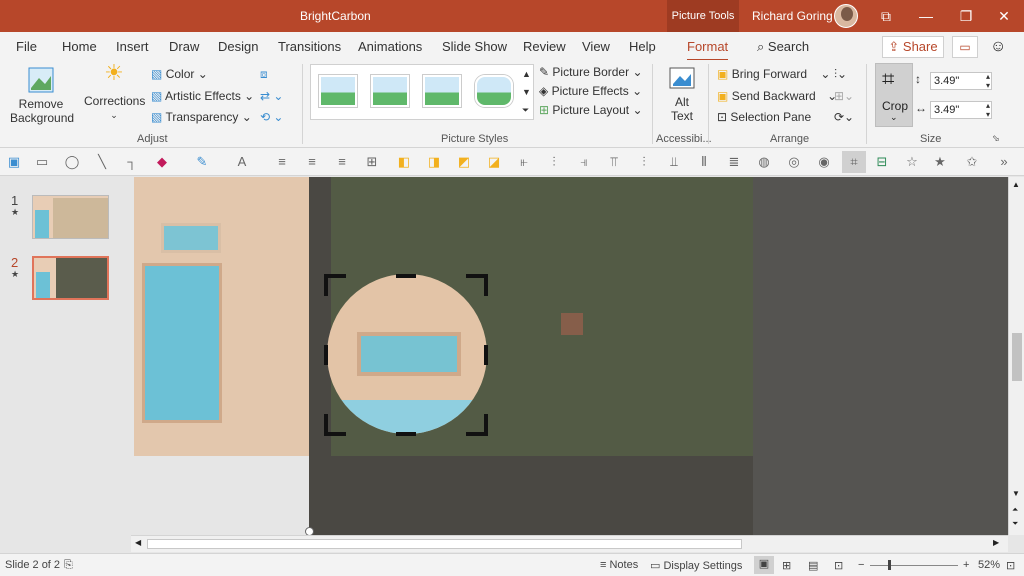  I want to click on align-objects-center-icon: ⫶, so click(554, 162).